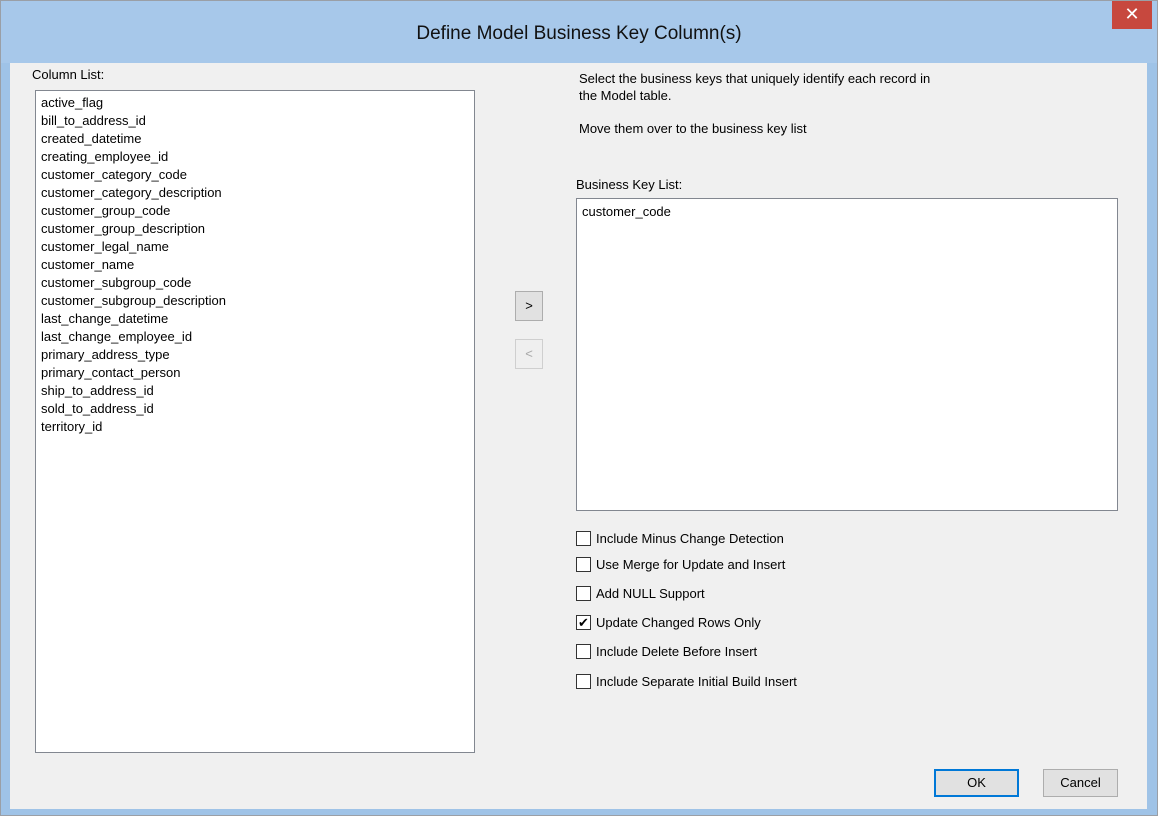 Image resolution: width=1158 pixels, height=816 pixels. Describe the element at coordinates (255, 247) in the screenshot. I see `list-item: customer_legal_name` at that location.